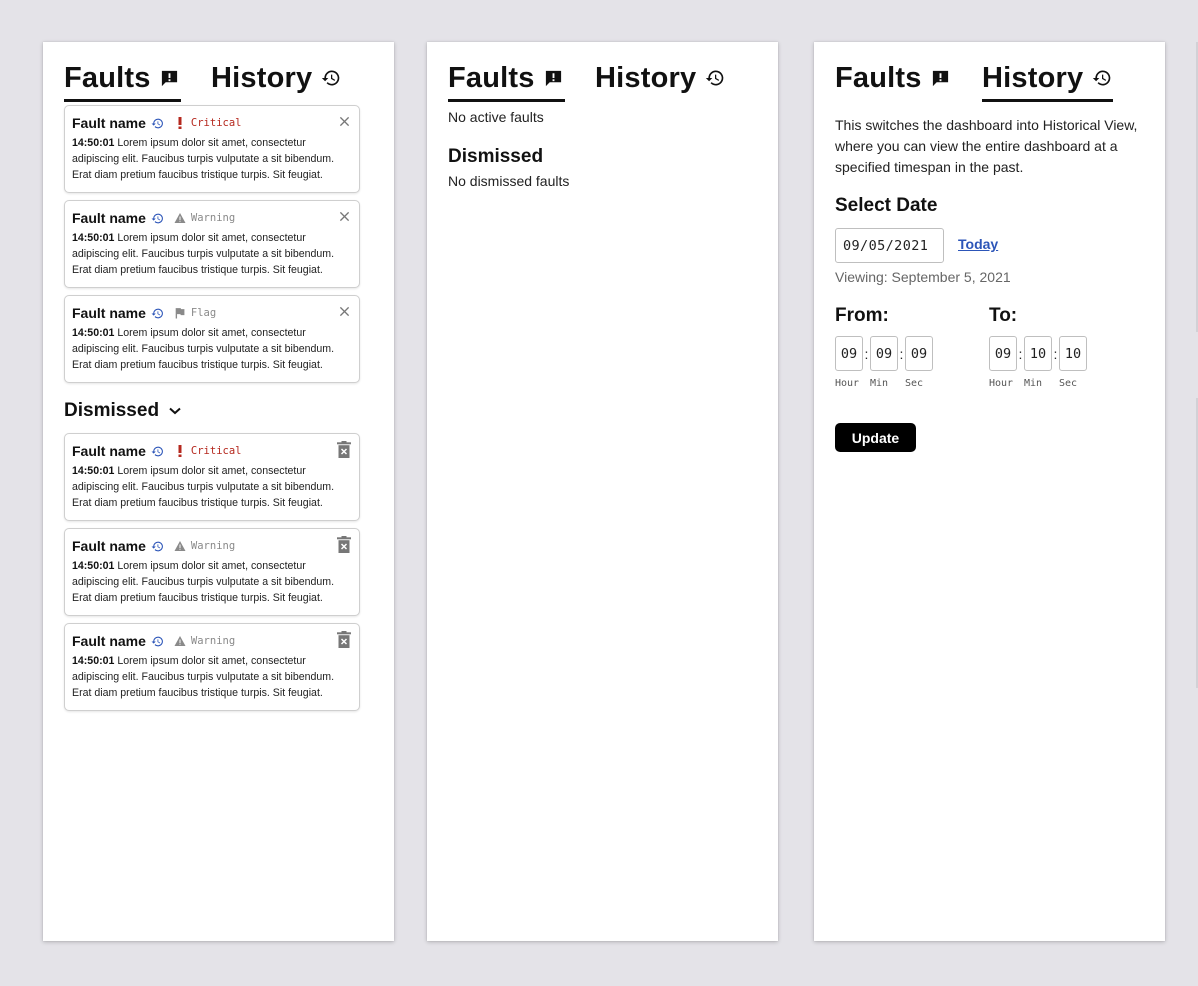 Image resolution: width=1198 pixels, height=986 pixels. What do you see at coordinates (1073, 353) in the screenshot?
I see `to-sec-input` at bounding box center [1073, 353].